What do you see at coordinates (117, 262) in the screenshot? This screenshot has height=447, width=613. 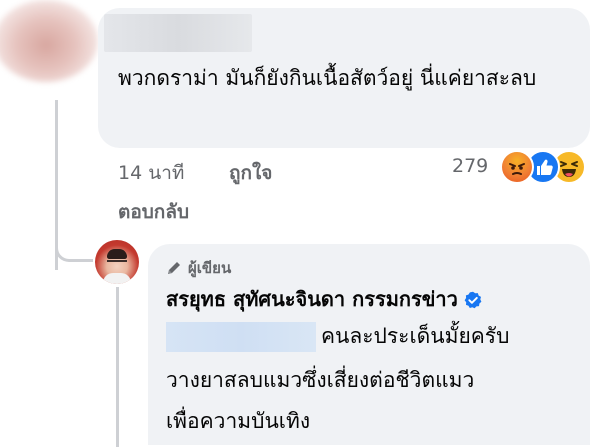 I see `author-avatar` at bounding box center [117, 262].